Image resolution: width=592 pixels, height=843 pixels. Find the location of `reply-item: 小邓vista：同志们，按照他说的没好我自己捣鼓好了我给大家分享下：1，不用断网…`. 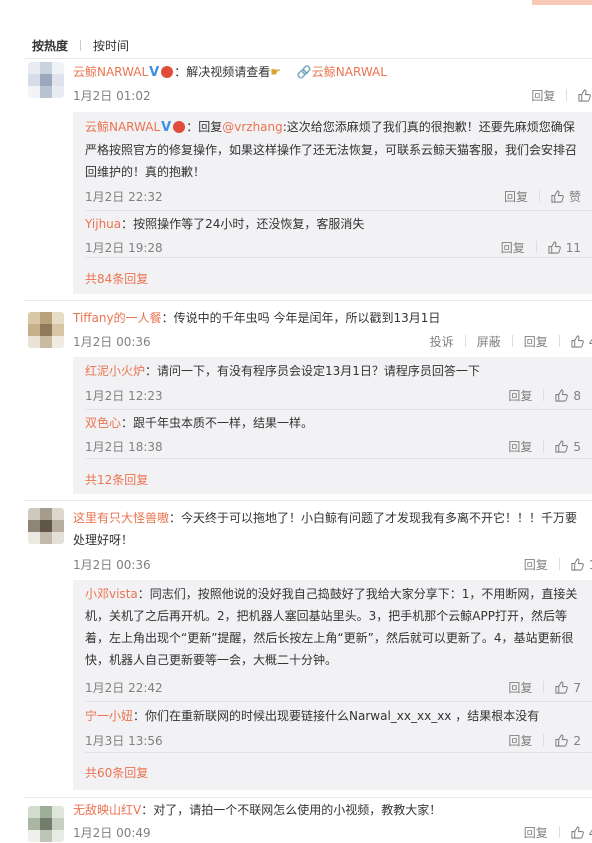

reply-item: 小邓vista：同志们，按照他说的没好我自己捣鼓好了我给大家分享下：1，不用断网… is located at coordinates (338, 639).